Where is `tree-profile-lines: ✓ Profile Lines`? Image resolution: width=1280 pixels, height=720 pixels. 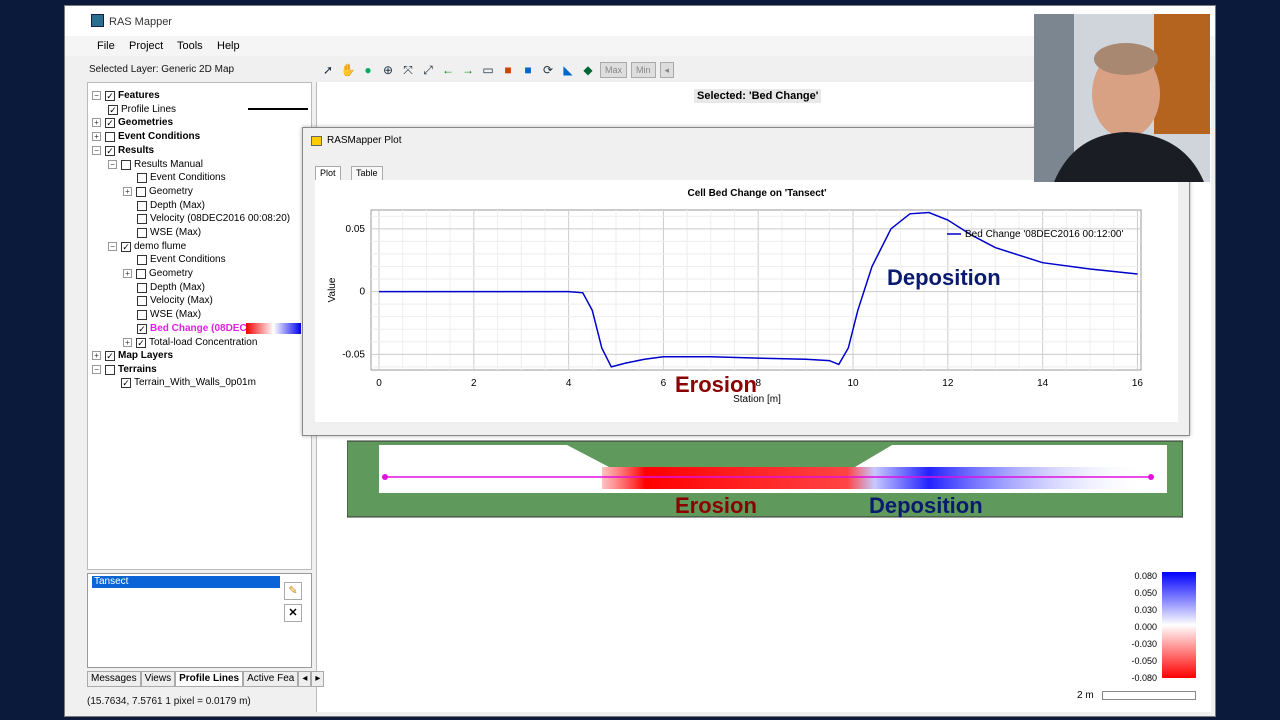 tree-profile-lines: ✓ Profile Lines is located at coordinates (142, 109).